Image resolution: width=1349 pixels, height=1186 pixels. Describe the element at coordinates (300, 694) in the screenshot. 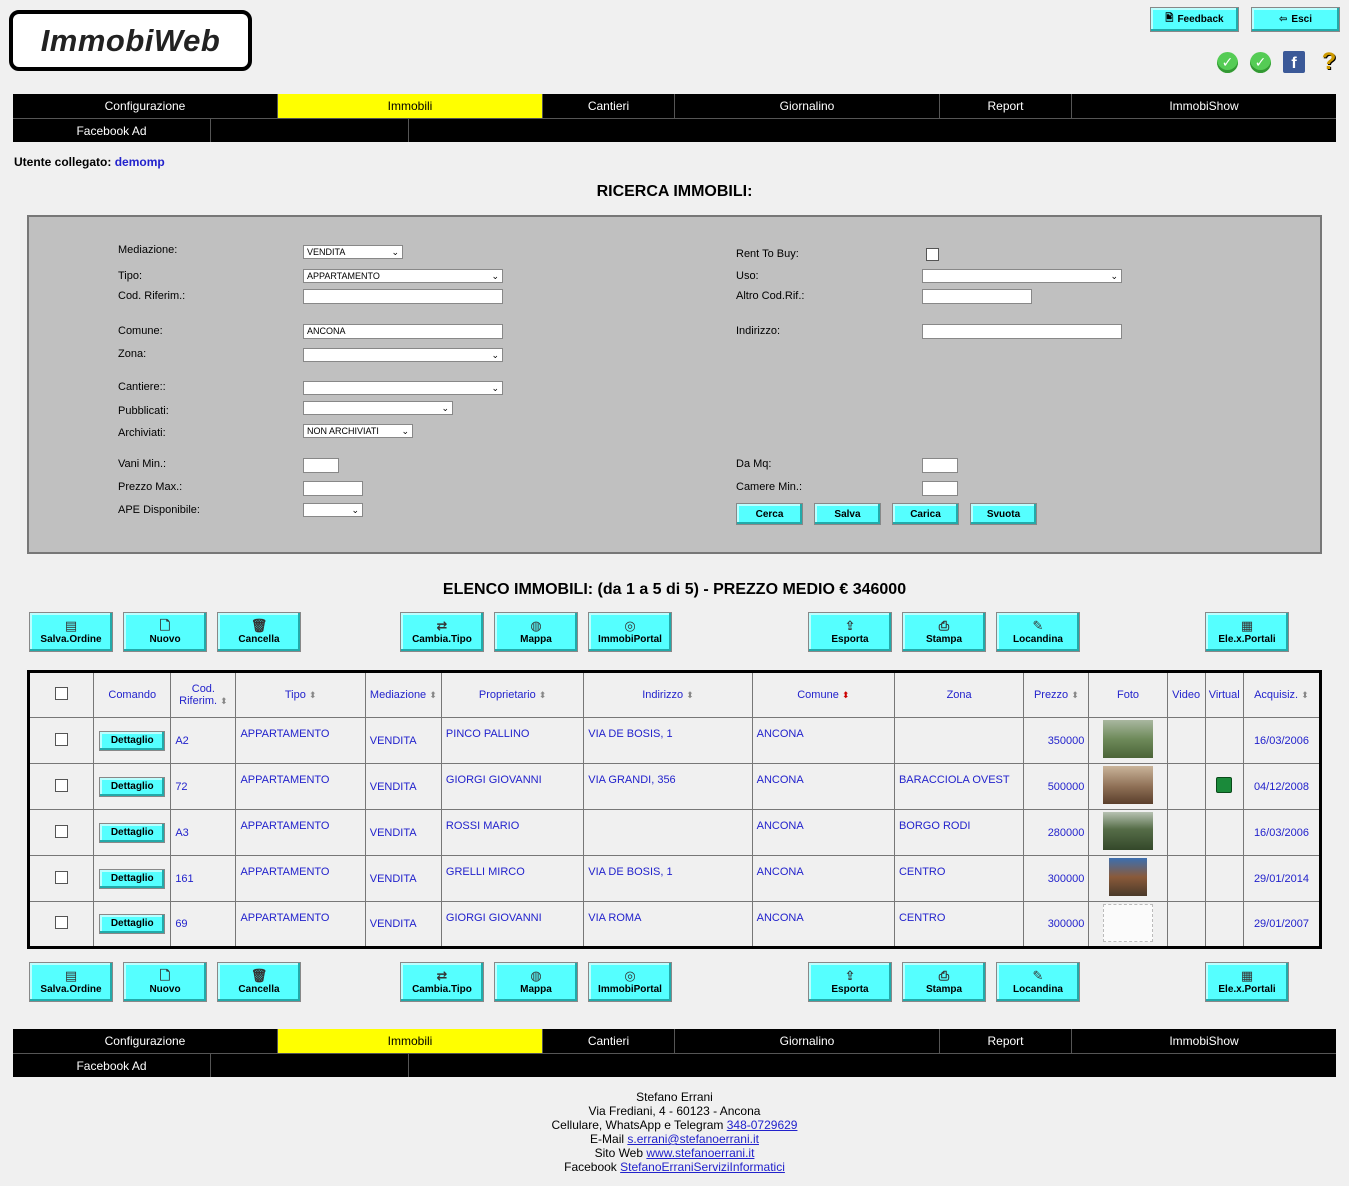

I see `col-tipo: Tipo ⬍` at that location.